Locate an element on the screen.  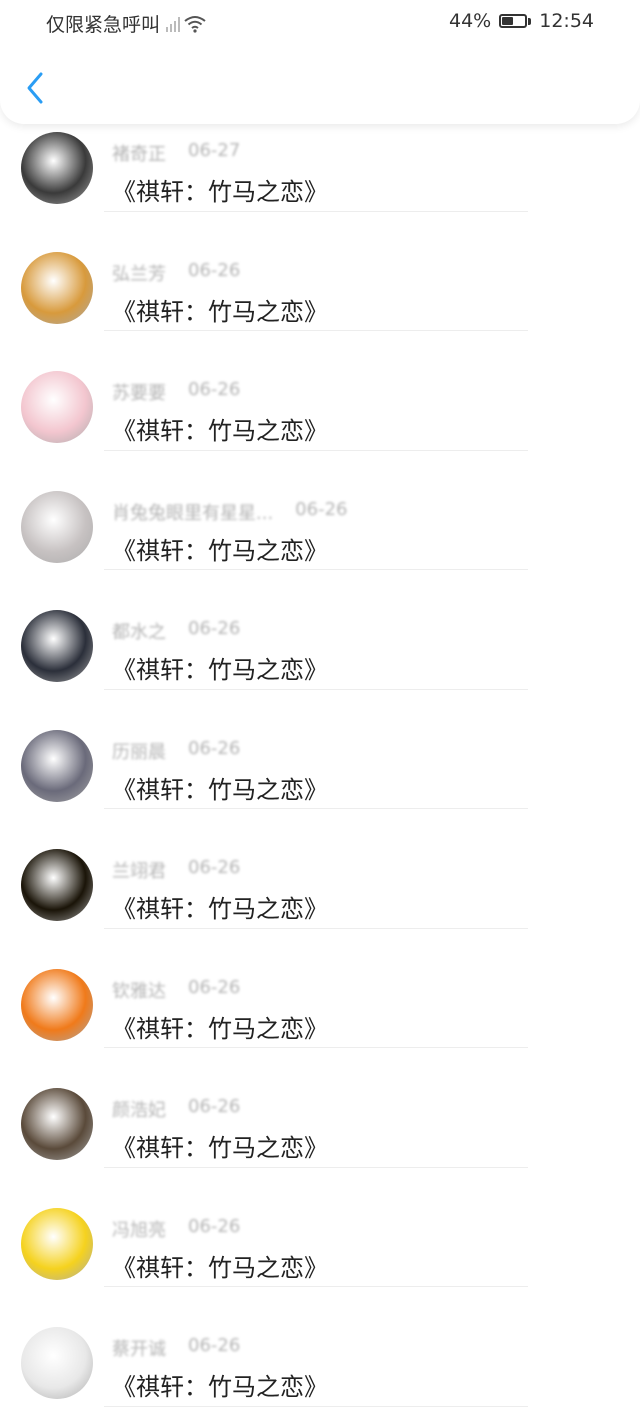
chevron-left-icon is located at coordinates (35, 88).